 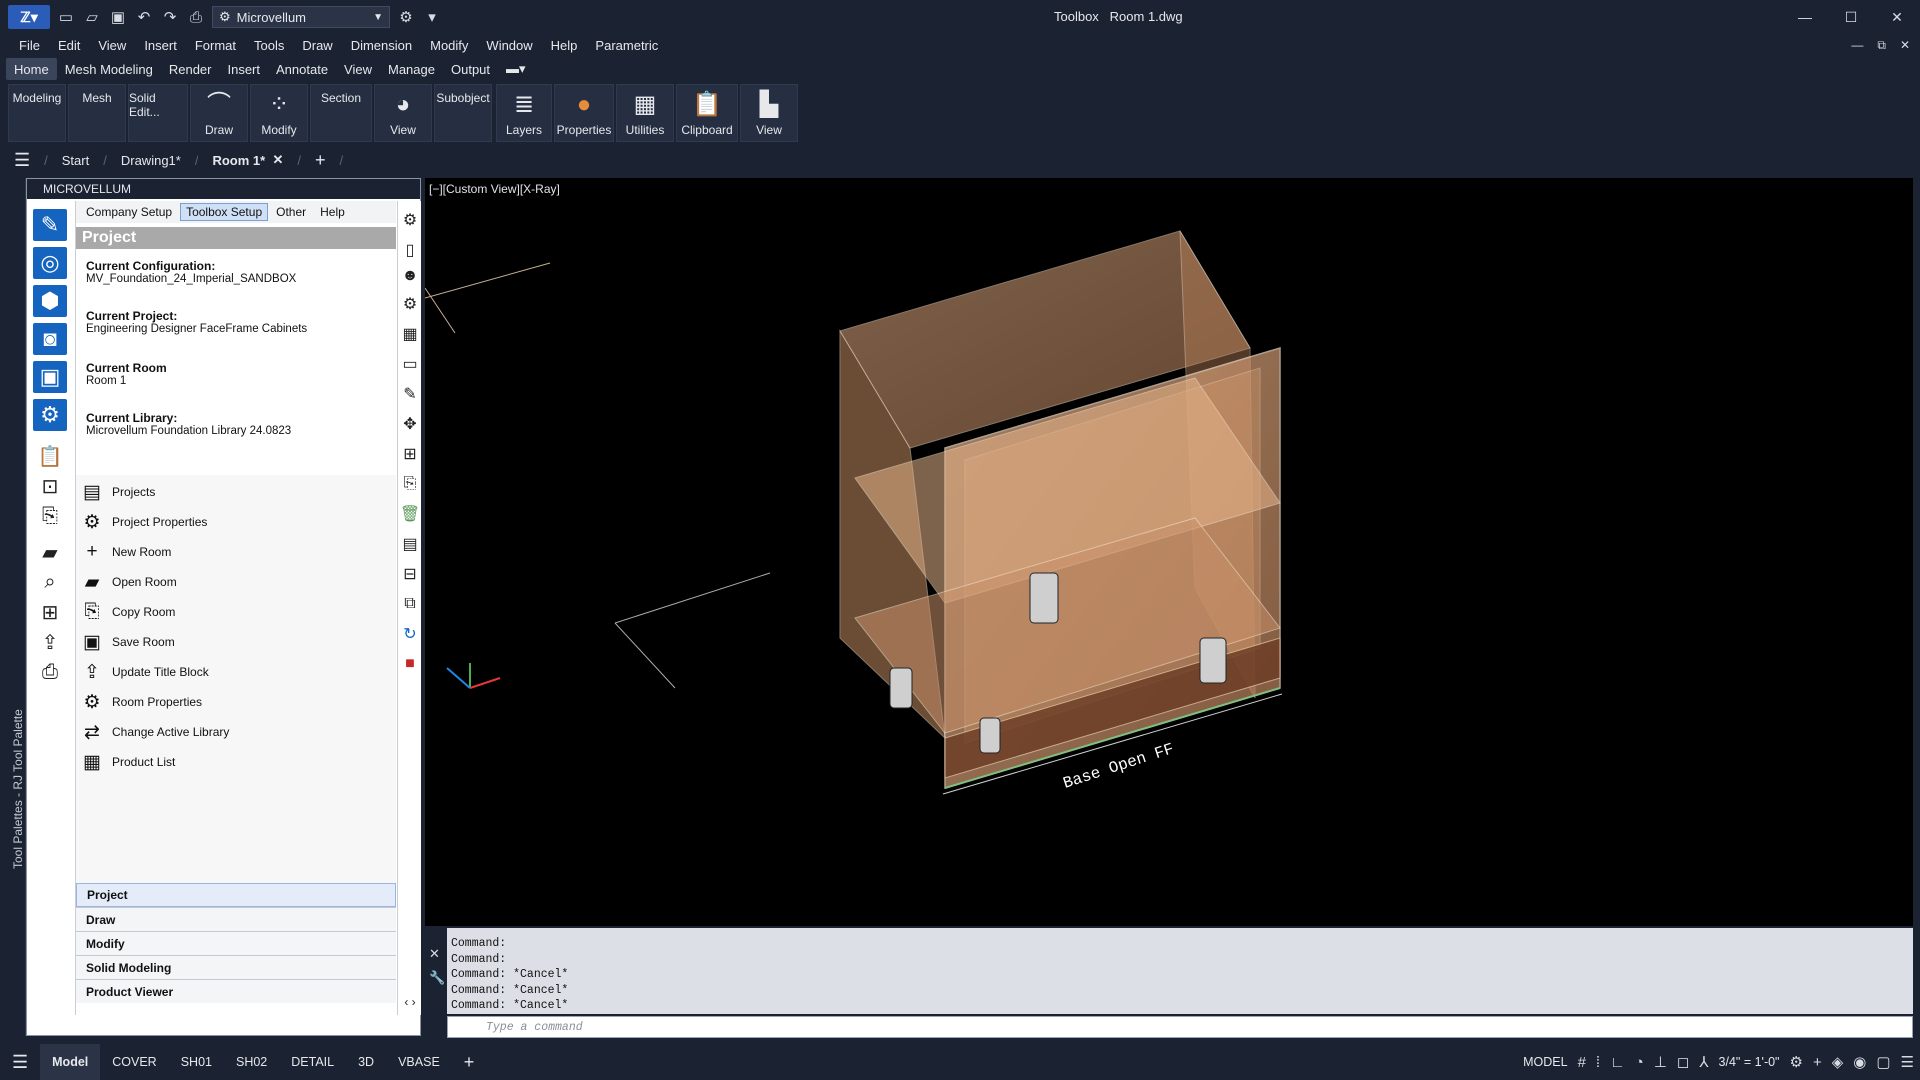 I want to click on search-document-icon: ⌕, so click(x=50, y=582).